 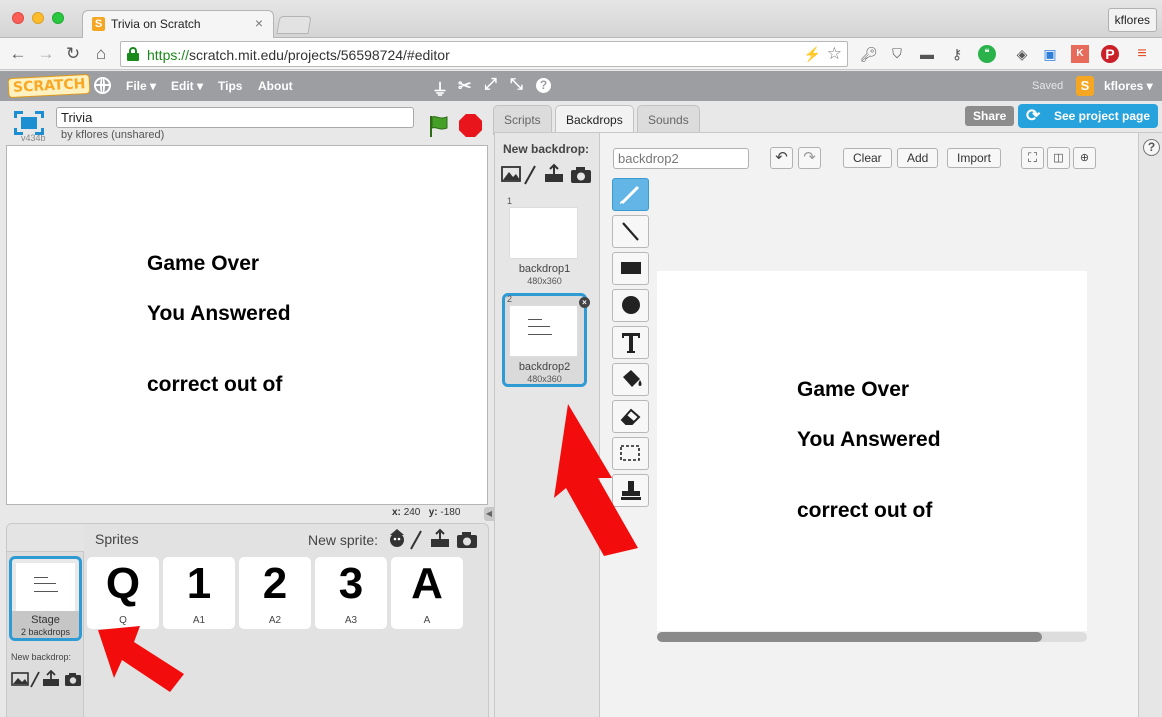 What do you see at coordinates (869, 54) in the screenshot?
I see `extension-key-icon: 🔑︎` at bounding box center [869, 54].